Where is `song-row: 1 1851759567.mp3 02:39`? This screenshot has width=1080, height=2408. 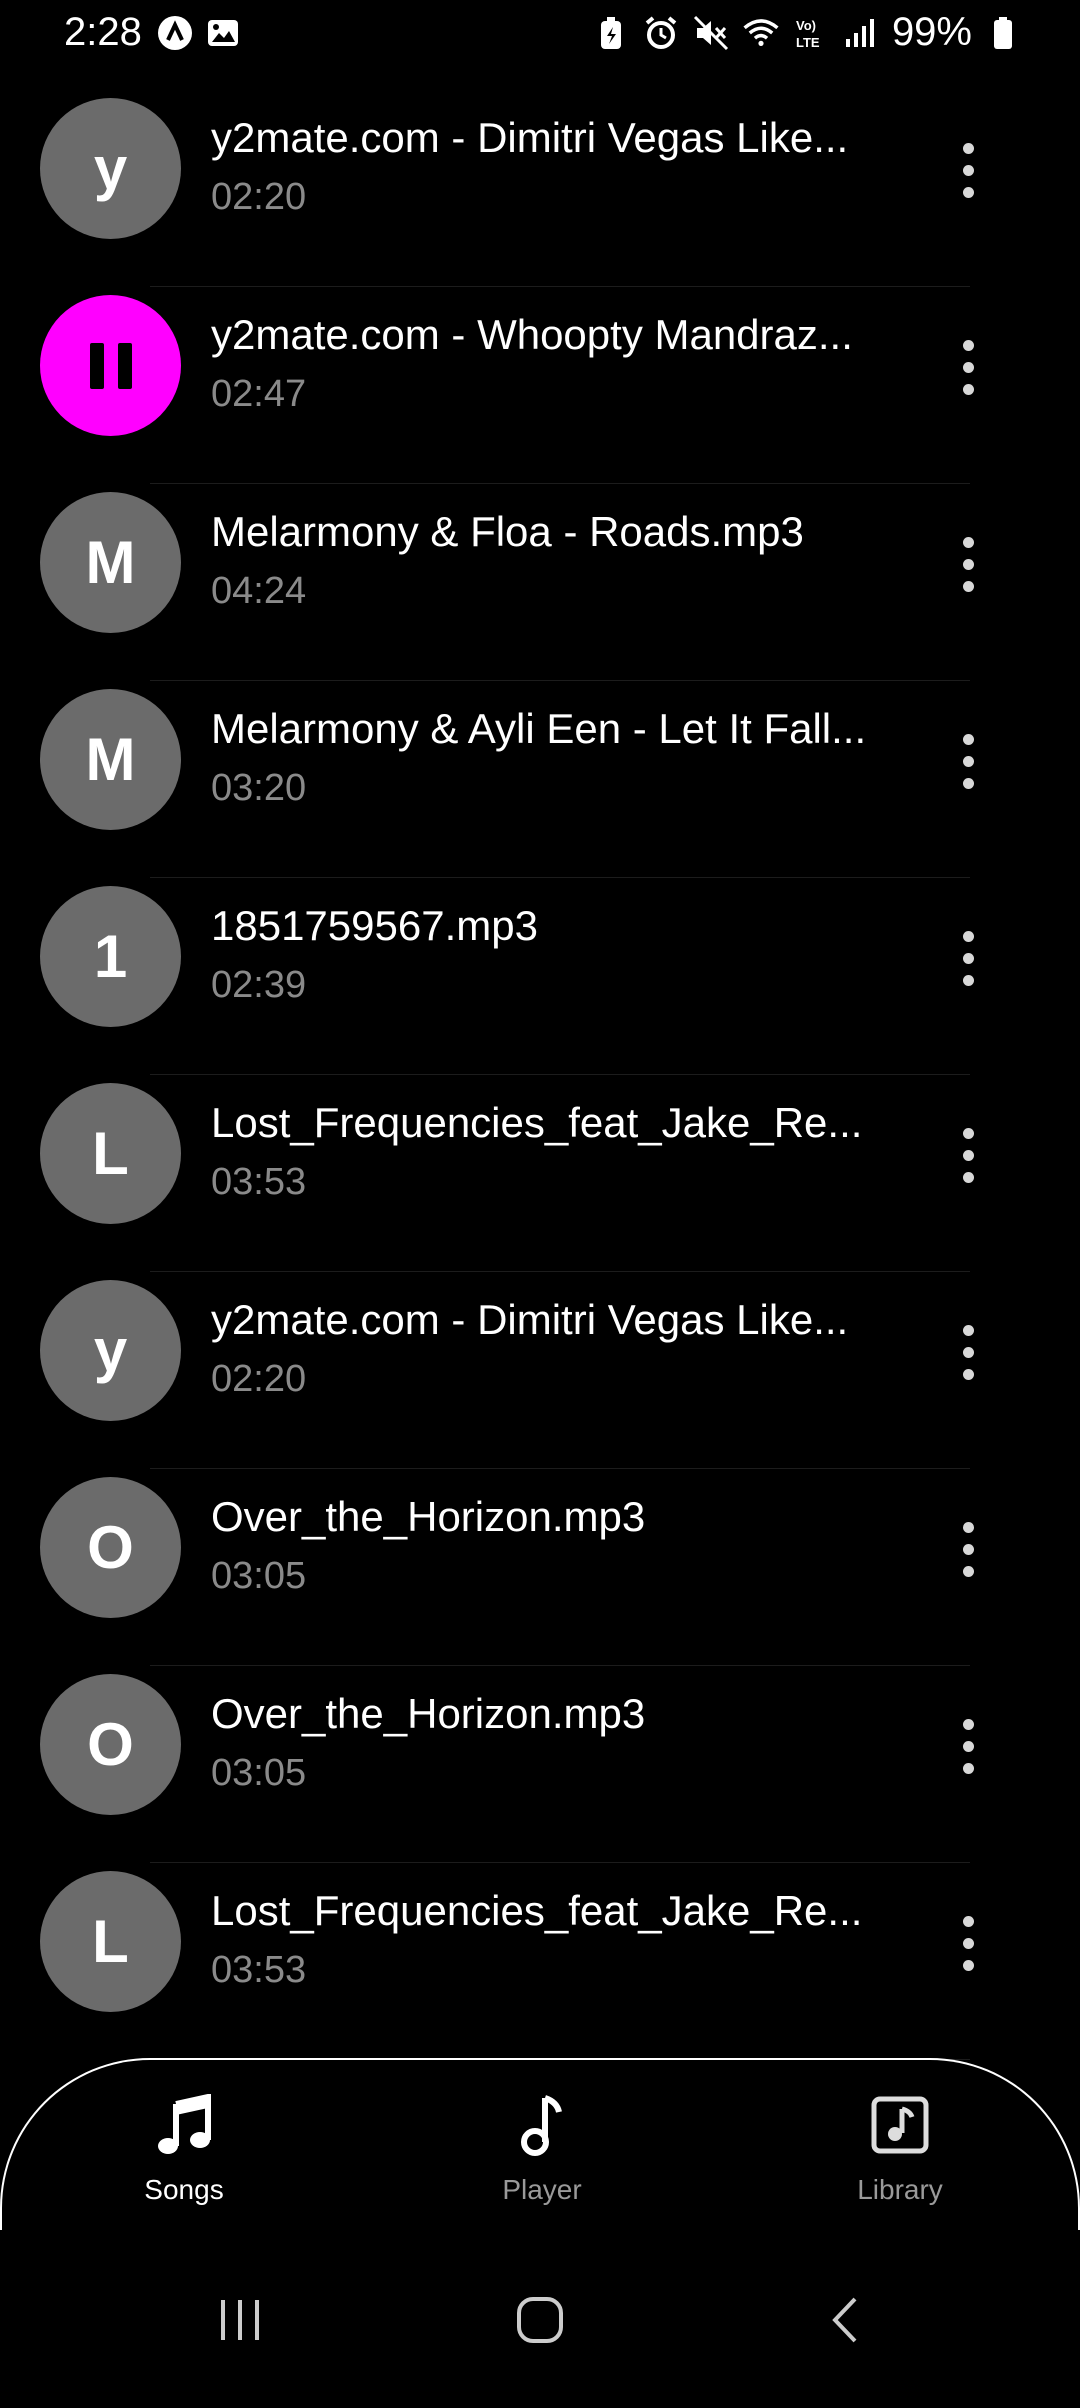 song-row: 1 1851759567.mp3 02:39 is located at coordinates (540, 976).